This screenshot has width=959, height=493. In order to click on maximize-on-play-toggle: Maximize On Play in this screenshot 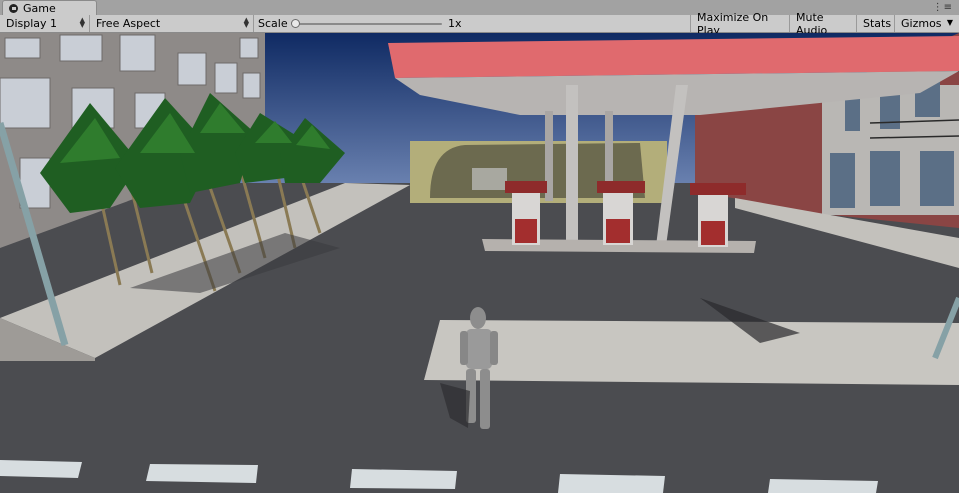, I will do `click(740, 24)`.